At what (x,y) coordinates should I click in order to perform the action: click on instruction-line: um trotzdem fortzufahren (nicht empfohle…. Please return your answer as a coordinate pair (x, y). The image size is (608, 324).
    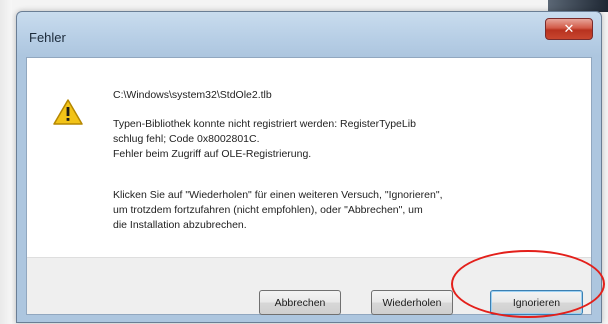
    Looking at the image, I should click on (268, 210).